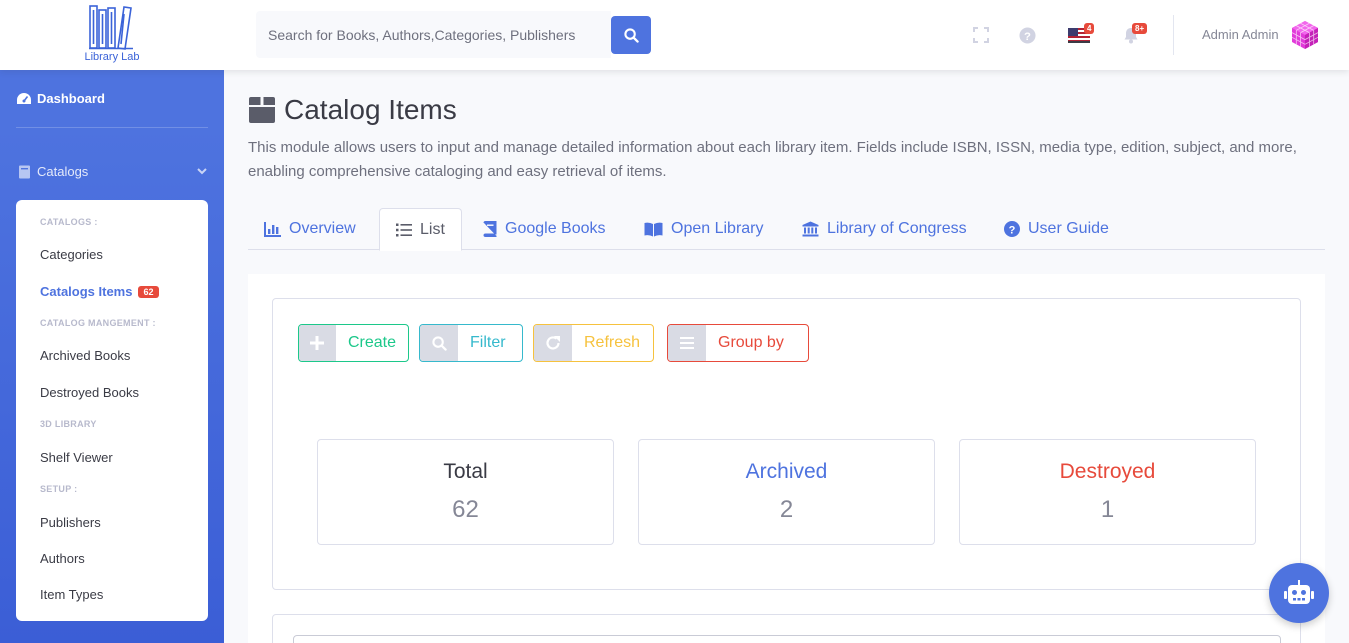 The height and width of the screenshot is (643, 1349). I want to click on books-logo-icon, so click(111, 27).